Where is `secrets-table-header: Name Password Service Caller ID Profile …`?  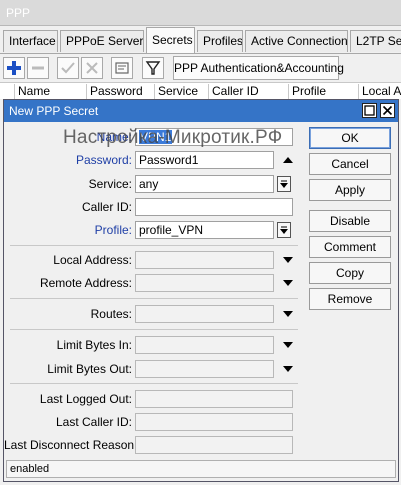
secrets-table-header: Name Password Service Caller ID Profile … is located at coordinates (200, 90).